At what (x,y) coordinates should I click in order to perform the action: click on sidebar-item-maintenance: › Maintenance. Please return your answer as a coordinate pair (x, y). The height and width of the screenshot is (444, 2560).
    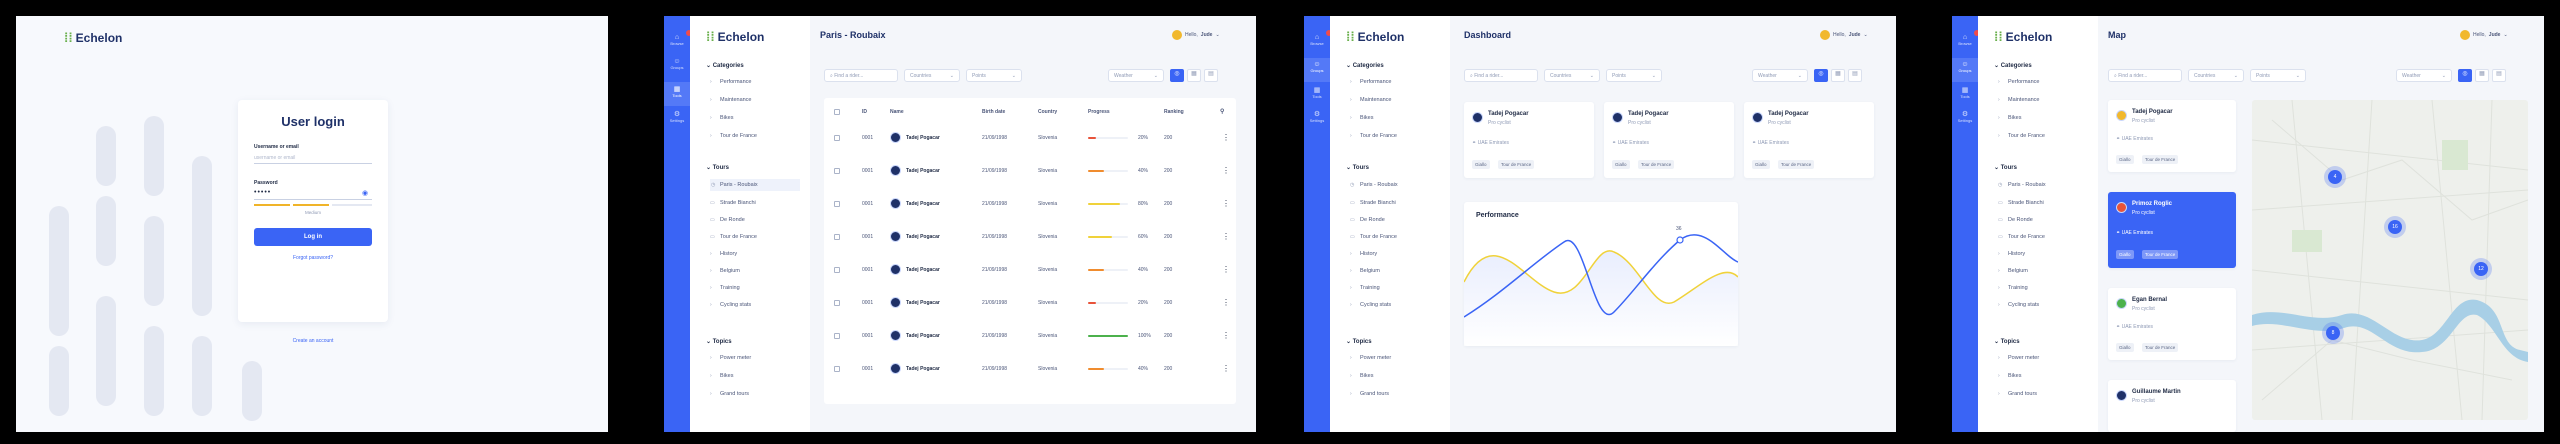
    Looking at the image, I should click on (2019, 100).